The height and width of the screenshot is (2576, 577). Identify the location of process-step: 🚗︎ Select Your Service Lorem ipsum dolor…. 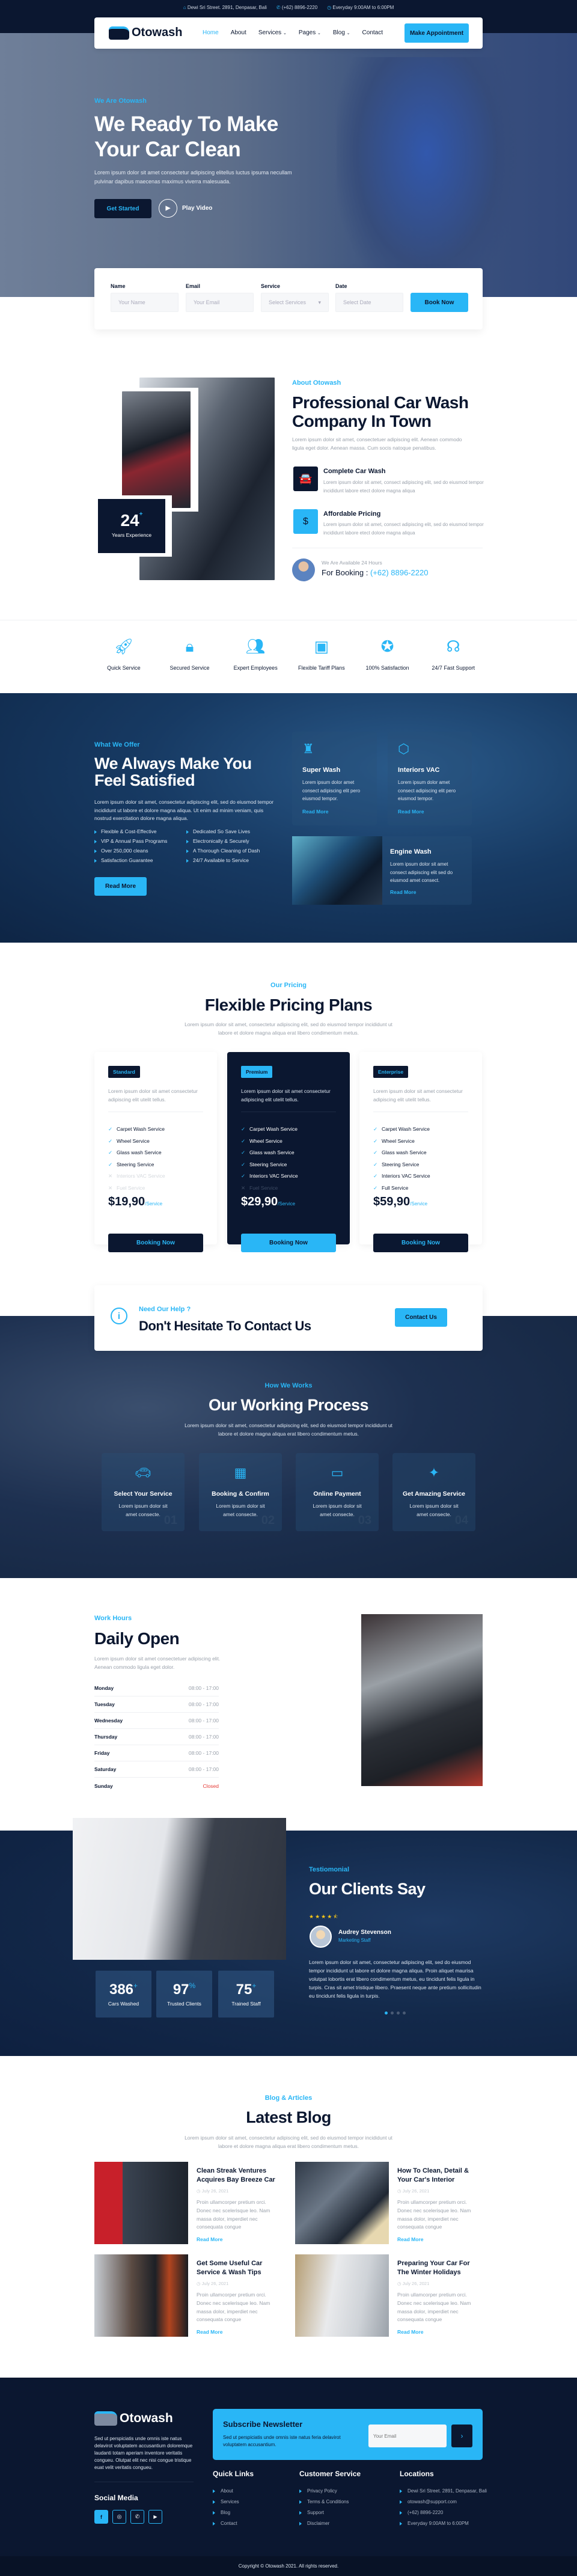
(143, 1492).